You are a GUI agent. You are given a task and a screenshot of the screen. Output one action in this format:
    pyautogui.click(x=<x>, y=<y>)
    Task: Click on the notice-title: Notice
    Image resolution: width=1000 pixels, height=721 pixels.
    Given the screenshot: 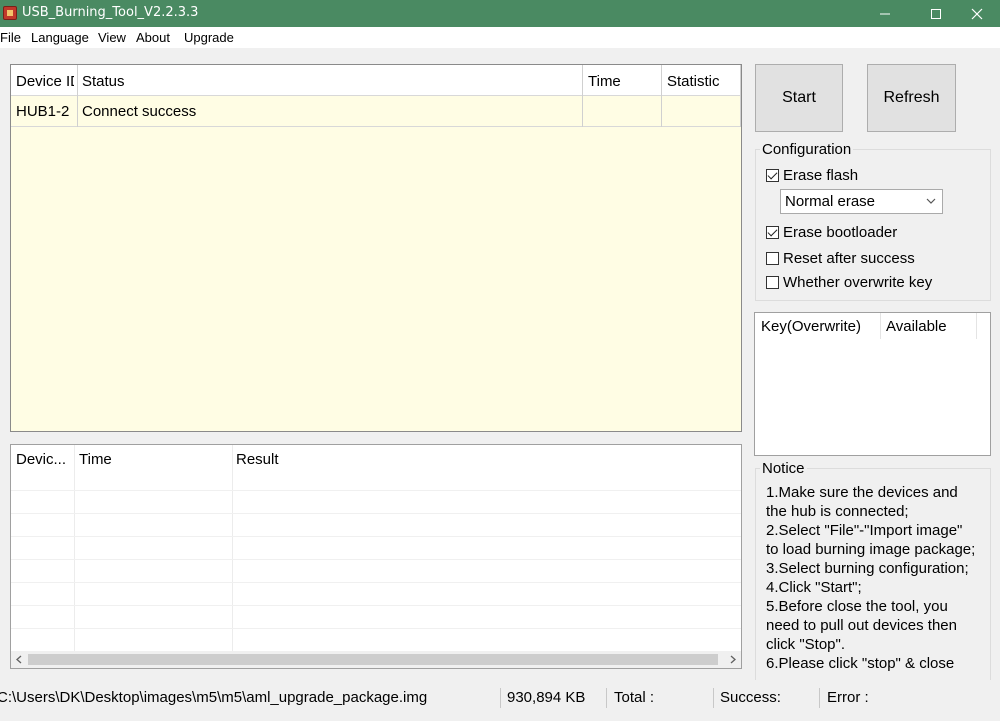 What is the action you would take?
    pyautogui.click(x=783, y=468)
    